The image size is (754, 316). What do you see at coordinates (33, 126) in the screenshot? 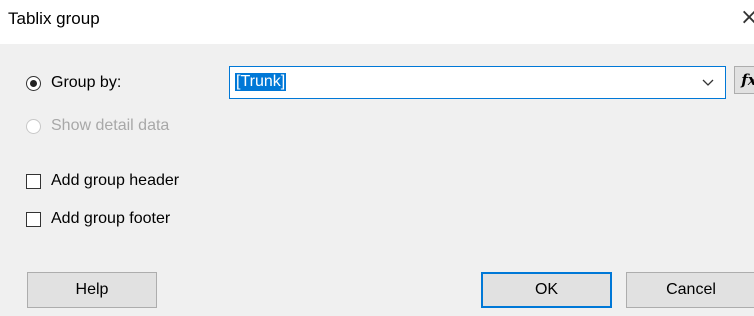
I see `show-detail-radio` at bounding box center [33, 126].